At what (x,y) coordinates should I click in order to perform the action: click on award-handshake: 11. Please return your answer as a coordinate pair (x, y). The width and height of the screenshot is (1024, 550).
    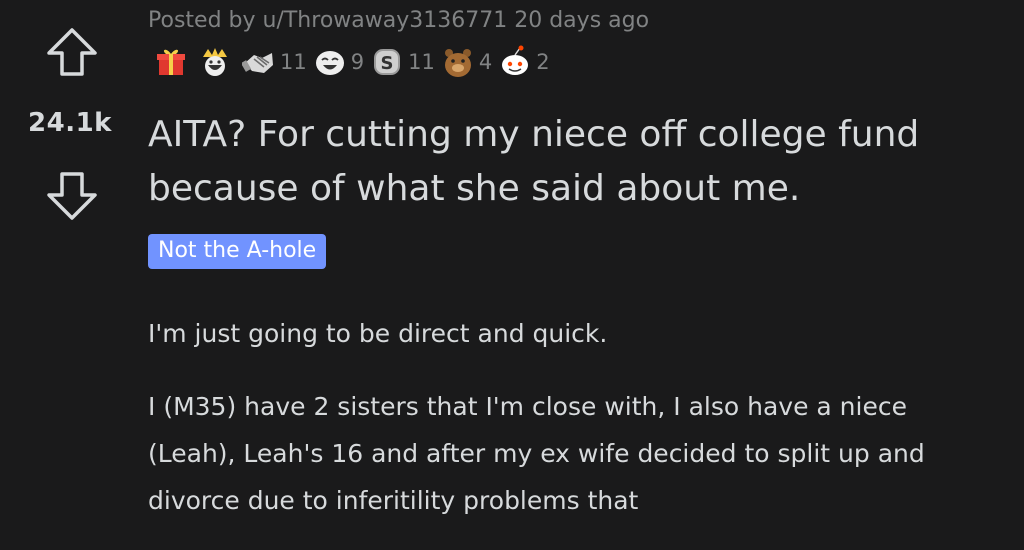
    Looking at the image, I should click on (274, 62).